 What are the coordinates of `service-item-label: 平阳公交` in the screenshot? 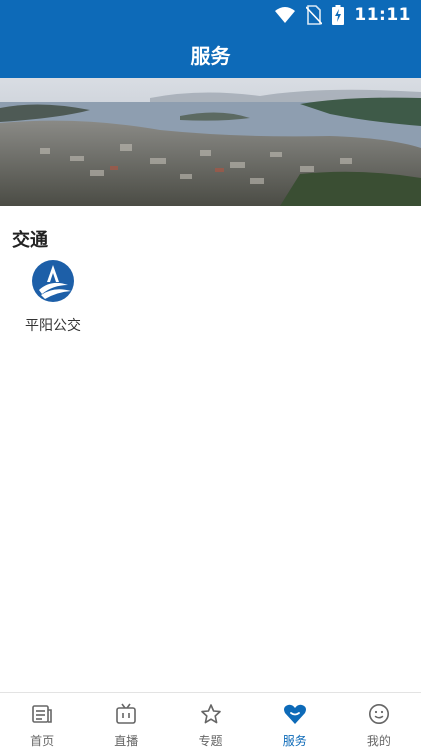 It's located at (53, 326).